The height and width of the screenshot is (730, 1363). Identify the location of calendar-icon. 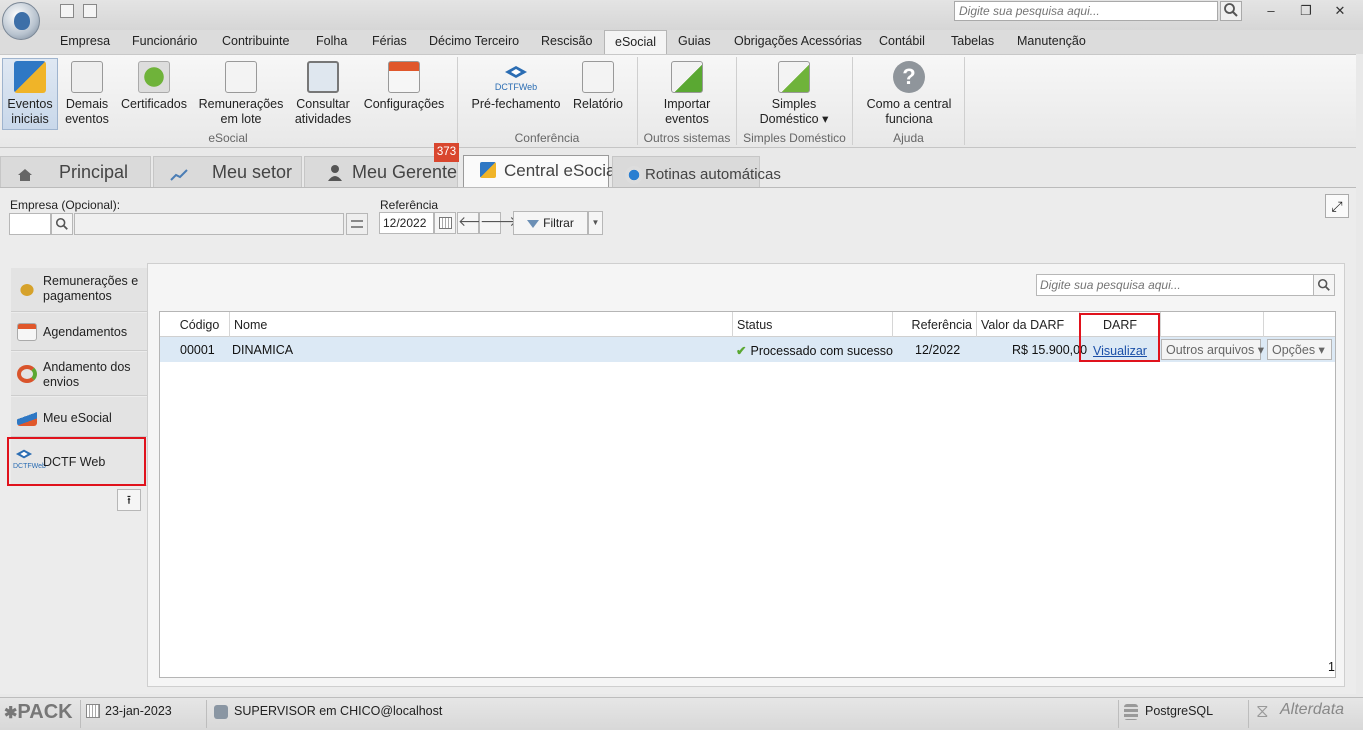
(404, 77).